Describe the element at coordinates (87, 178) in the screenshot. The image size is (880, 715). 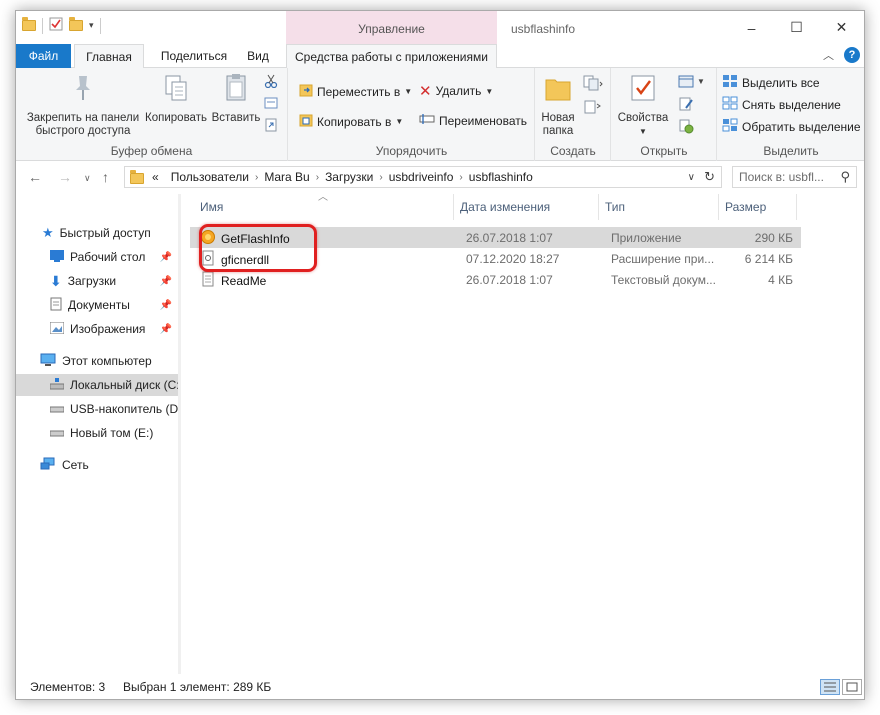
I see `recent-locations-icon: ∨` at that location.